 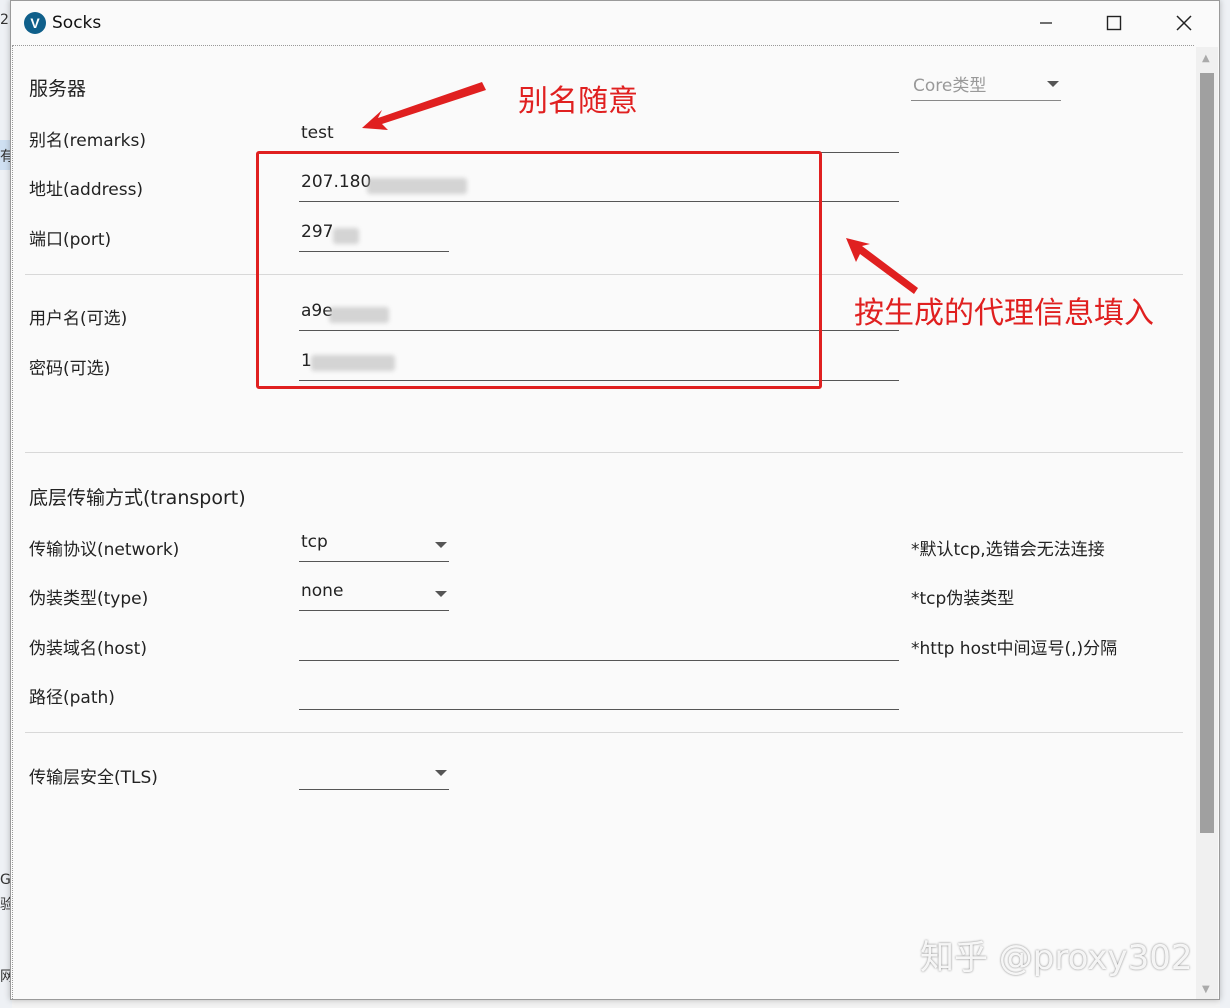 What do you see at coordinates (578, 101) in the screenshot?
I see `alias-annotation: 别名随意` at bounding box center [578, 101].